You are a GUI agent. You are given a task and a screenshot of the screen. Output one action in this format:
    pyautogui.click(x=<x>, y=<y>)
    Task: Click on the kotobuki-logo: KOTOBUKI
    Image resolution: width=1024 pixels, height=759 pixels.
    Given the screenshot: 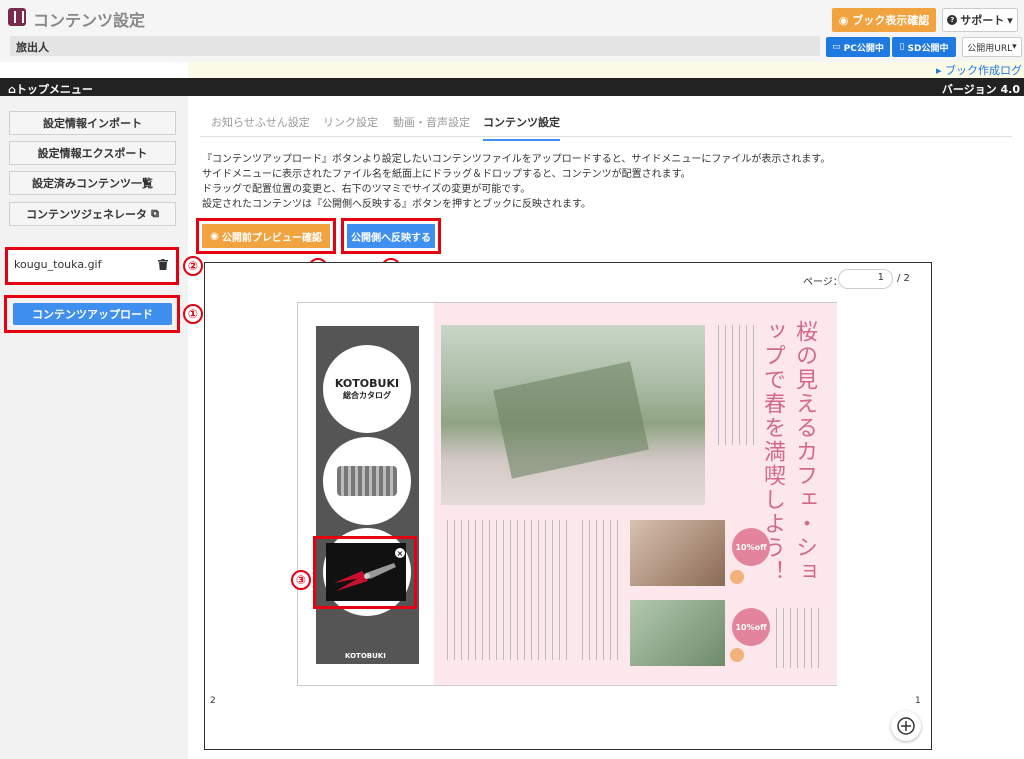 What is the action you would take?
    pyautogui.click(x=367, y=383)
    